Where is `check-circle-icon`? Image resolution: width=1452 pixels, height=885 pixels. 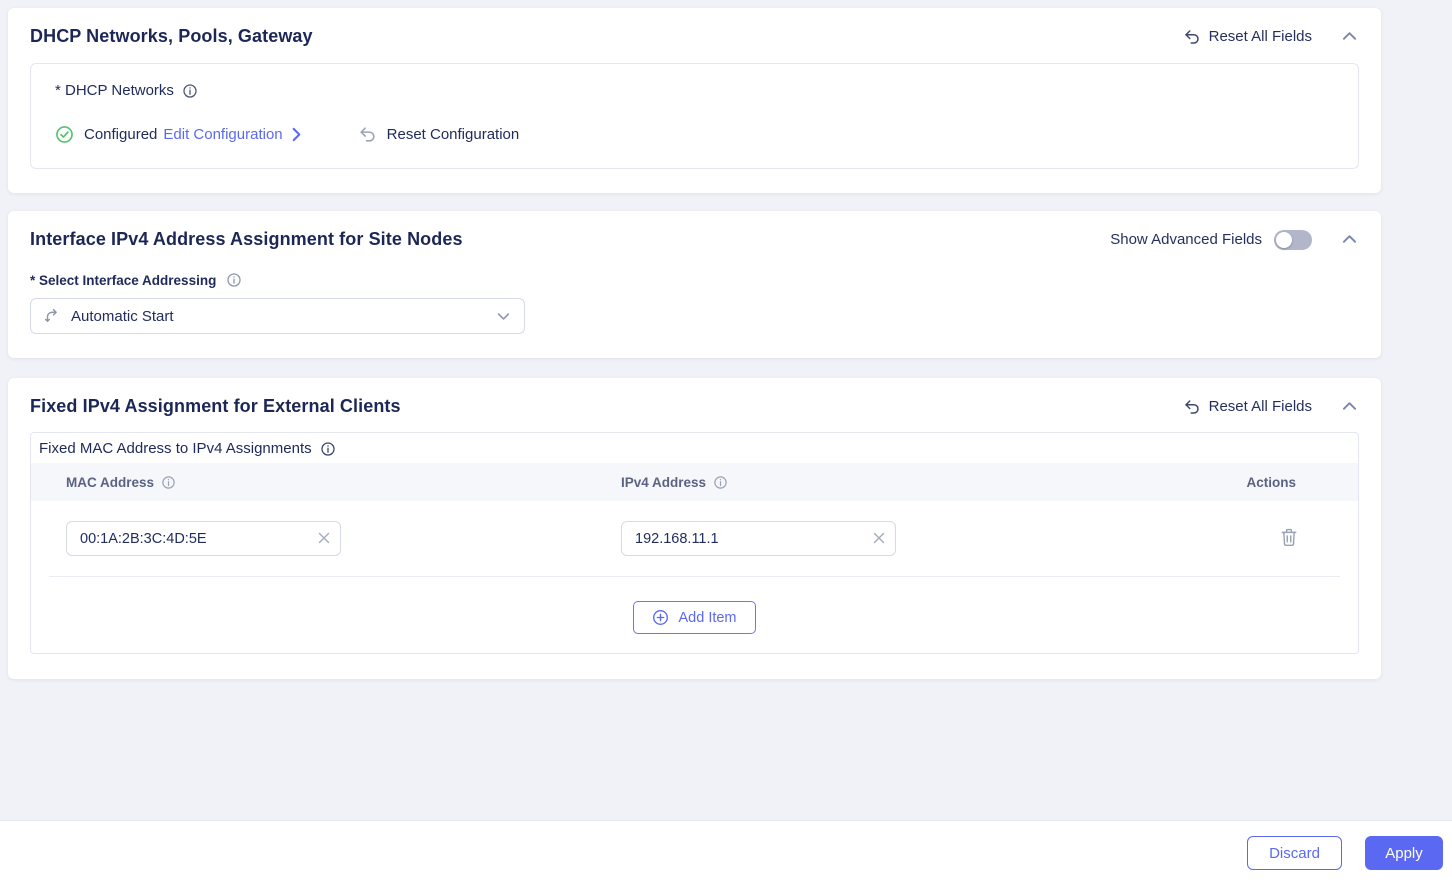 check-circle-icon is located at coordinates (64, 134).